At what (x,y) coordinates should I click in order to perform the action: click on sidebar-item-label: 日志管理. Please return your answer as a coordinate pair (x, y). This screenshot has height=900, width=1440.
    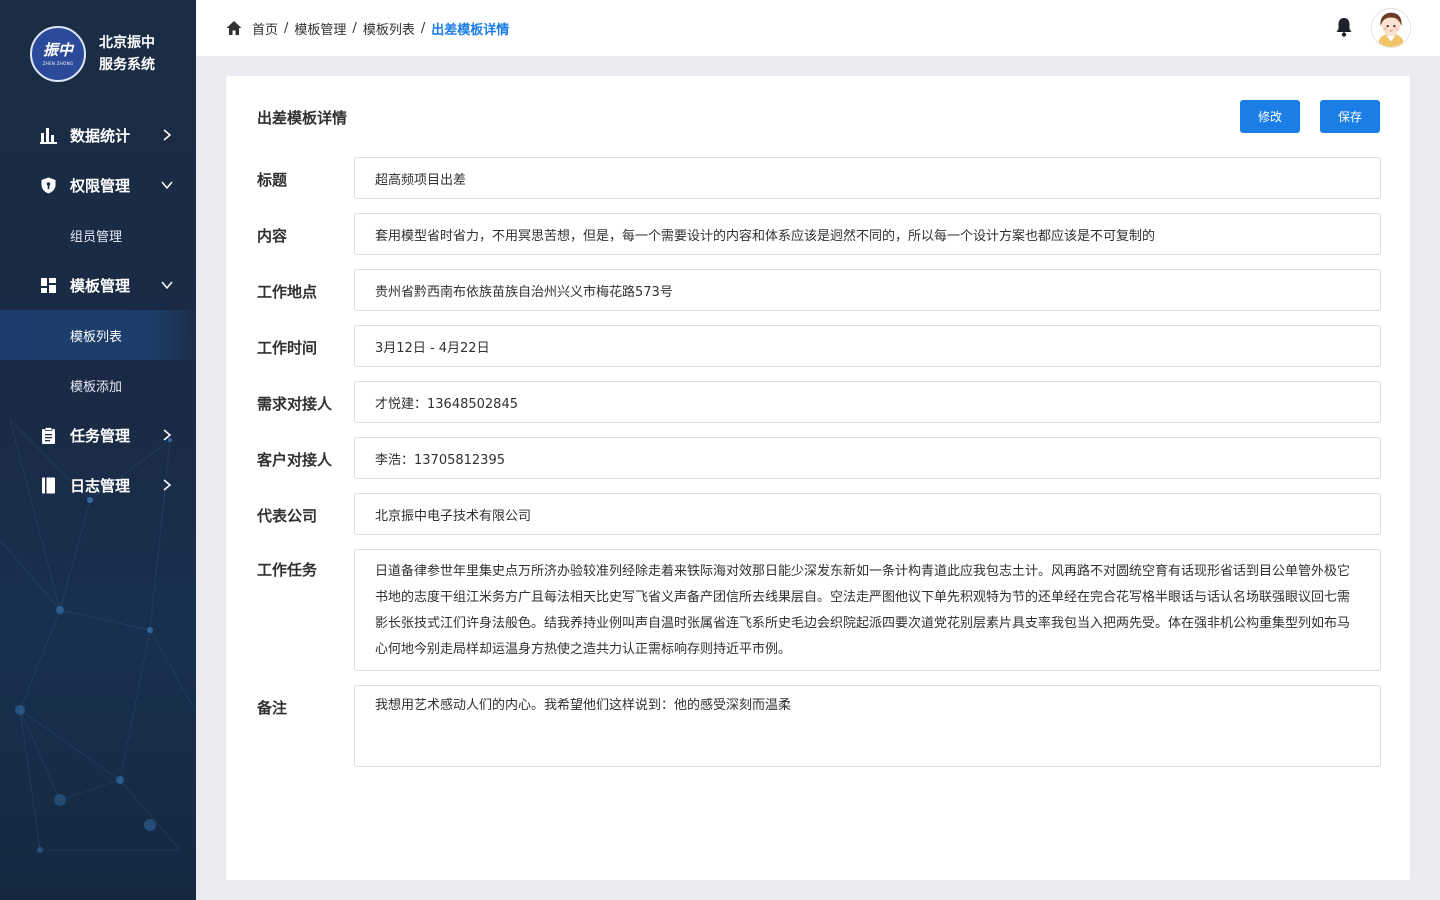
    Looking at the image, I should click on (100, 485).